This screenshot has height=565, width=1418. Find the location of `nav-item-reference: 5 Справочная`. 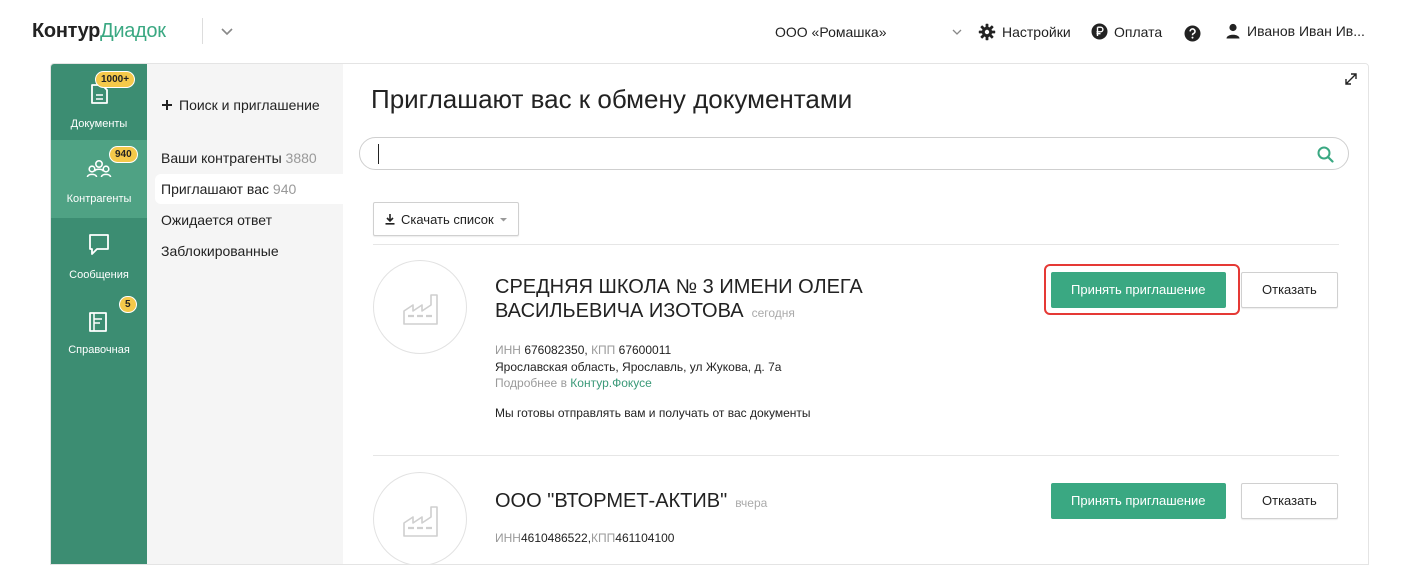

nav-item-reference: 5 Справочная is located at coordinates (99, 327).